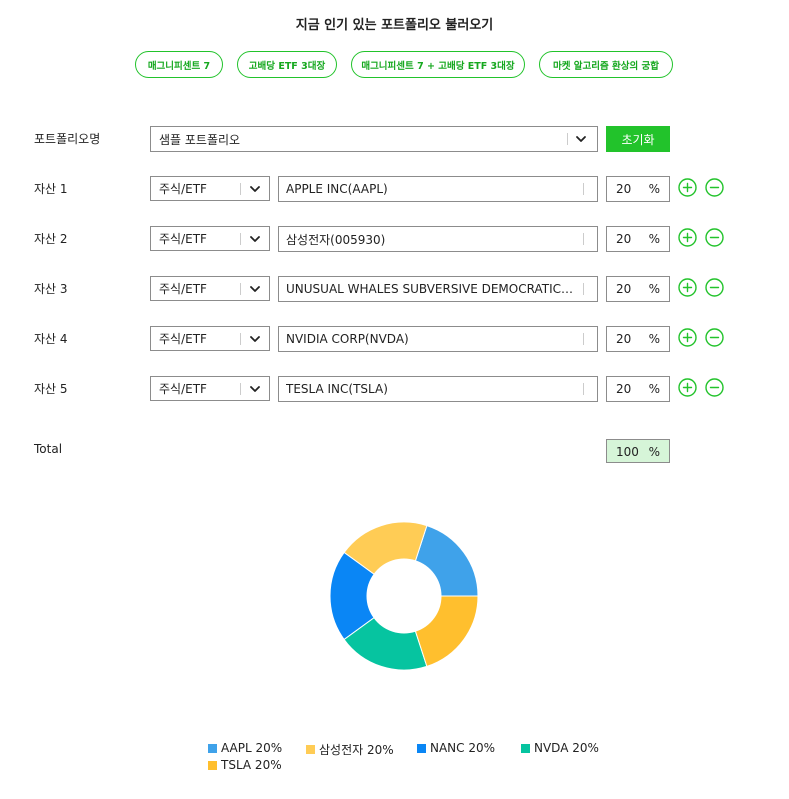 Image resolution: width=789 pixels, height=799 pixels. Describe the element at coordinates (446, 560) in the screenshot. I see `donut-slice-AAPL` at that location.